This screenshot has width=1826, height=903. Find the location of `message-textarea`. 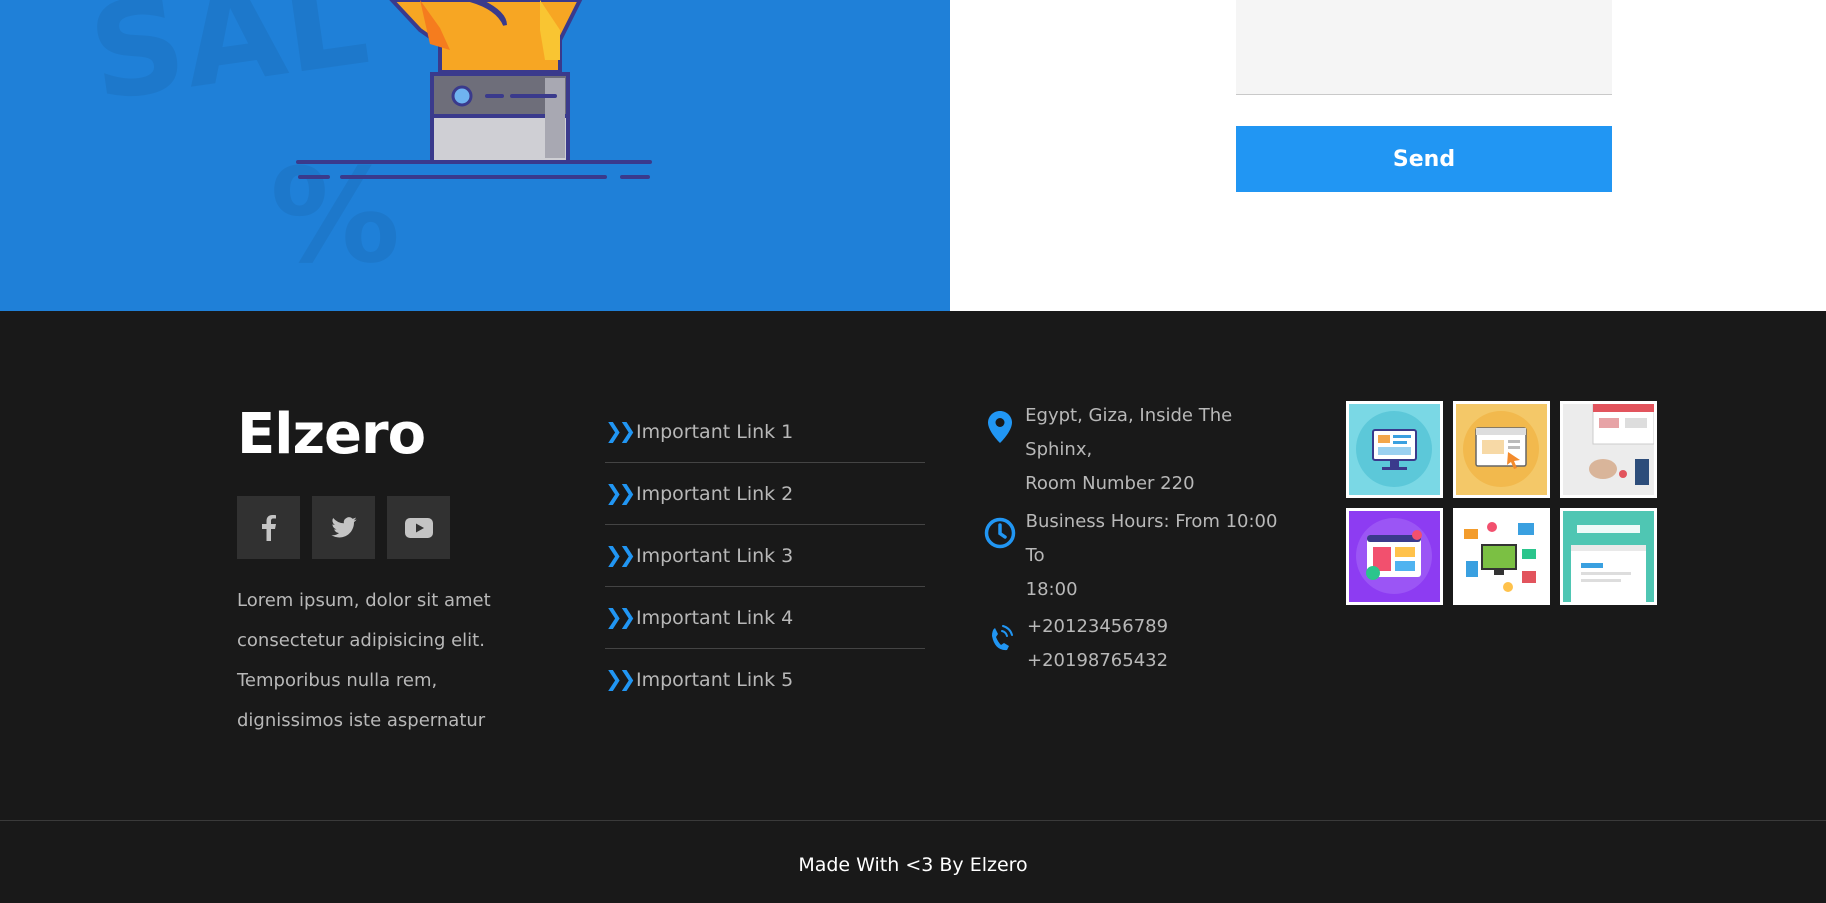

message-textarea is located at coordinates (1424, 47).